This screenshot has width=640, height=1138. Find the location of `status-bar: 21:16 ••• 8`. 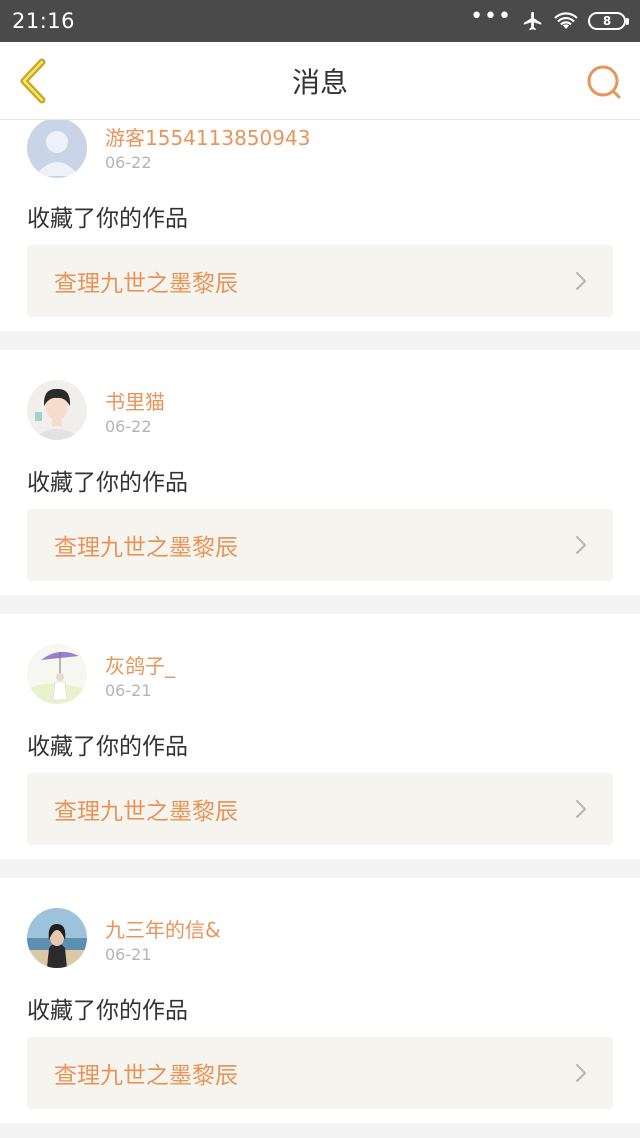

status-bar: 21:16 ••• 8 is located at coordinates (320, 21).